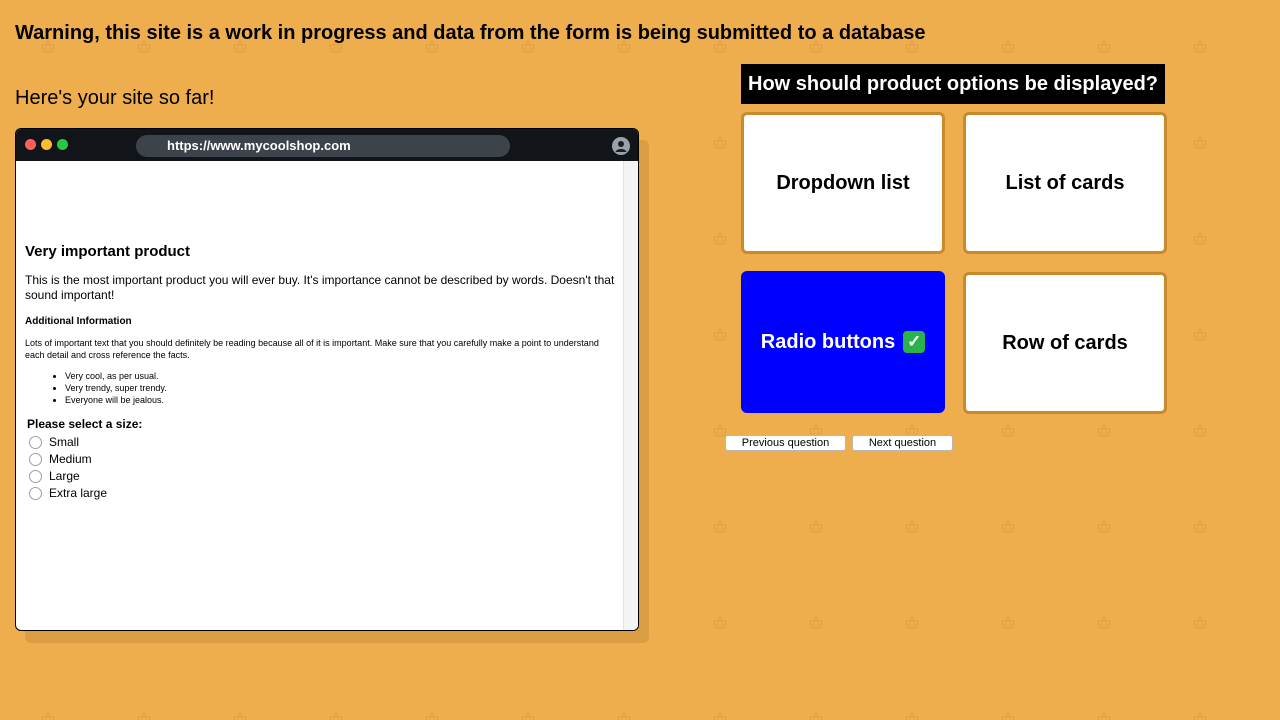 This screenshot has height=720, width=1280. What do you see at coordinates (108, 251) in the screenshot?
I see `product-title: Very important product` at bounding box center [108, 251].